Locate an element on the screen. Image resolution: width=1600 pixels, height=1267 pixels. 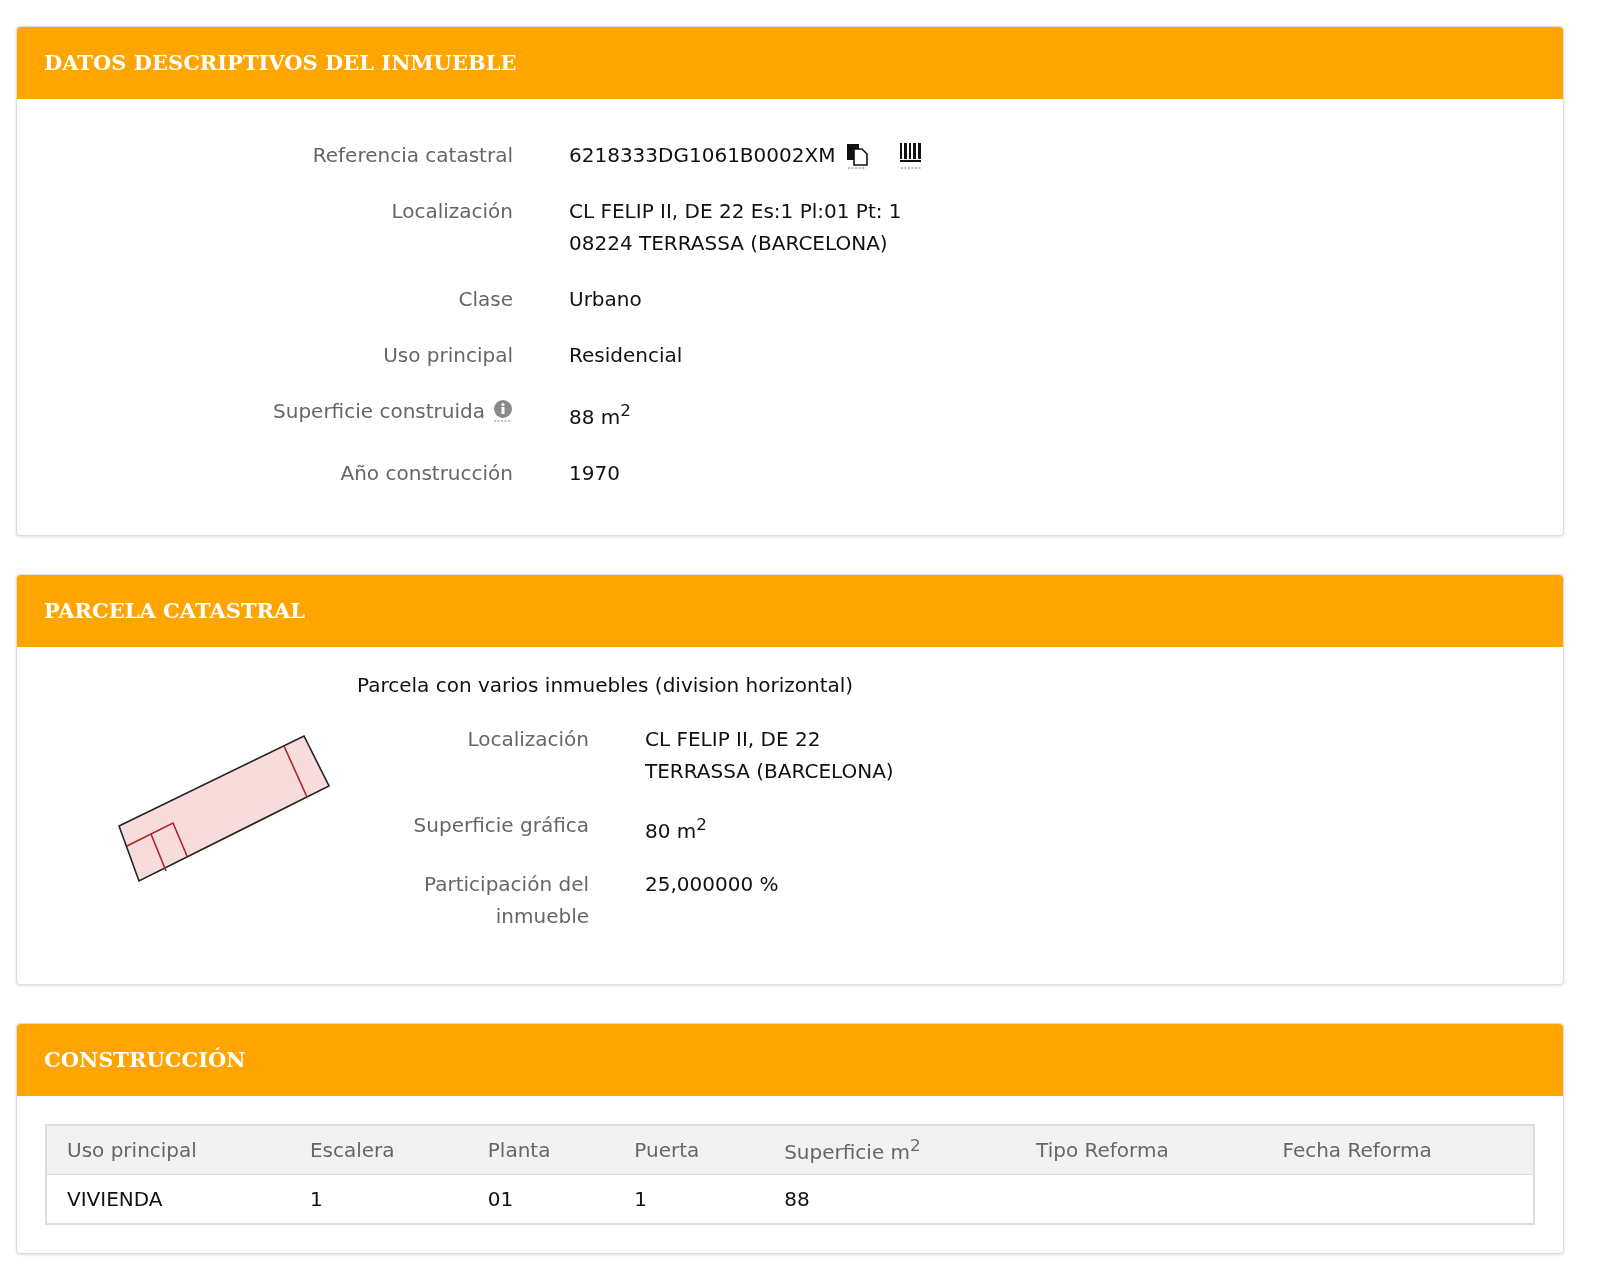
field-value: Urbano is located at coordinates (605, 299).